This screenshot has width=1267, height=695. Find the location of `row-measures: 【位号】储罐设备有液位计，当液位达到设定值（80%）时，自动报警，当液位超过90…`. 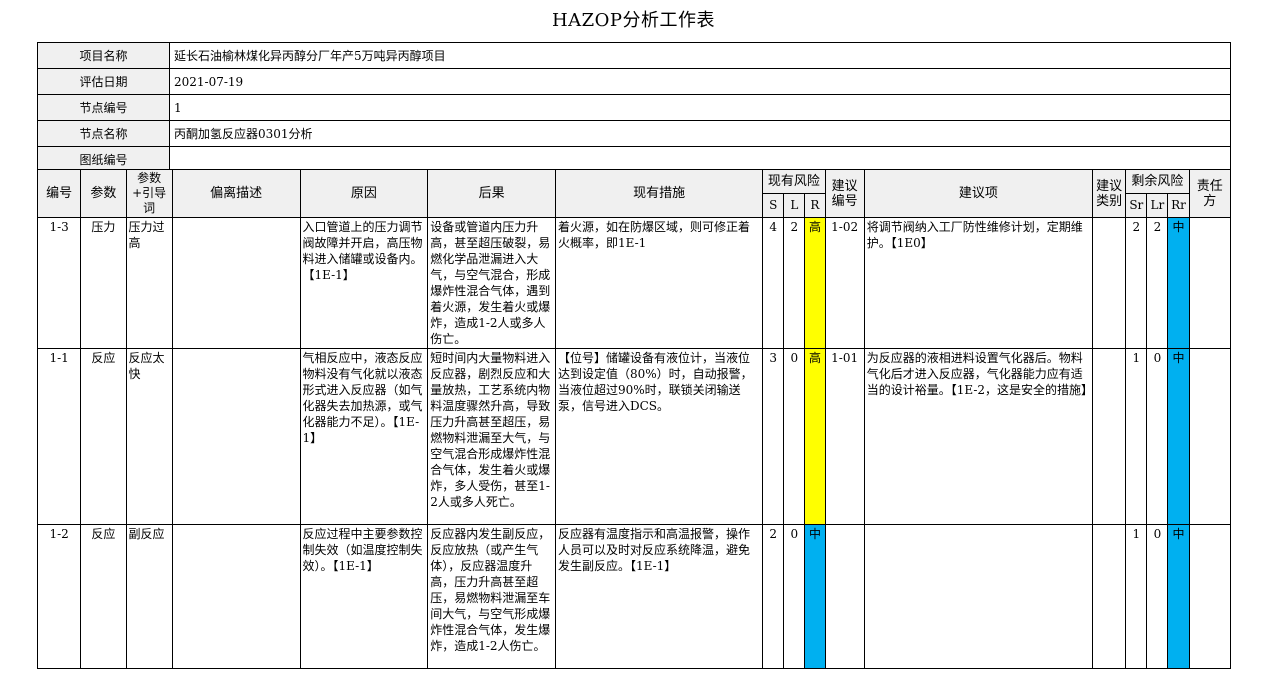

row-measures: 【位号】储罐设备有液位计，当液位达到设定值（80%）时，自动报警，当液位超过90… is located at coordinates (659, 436).